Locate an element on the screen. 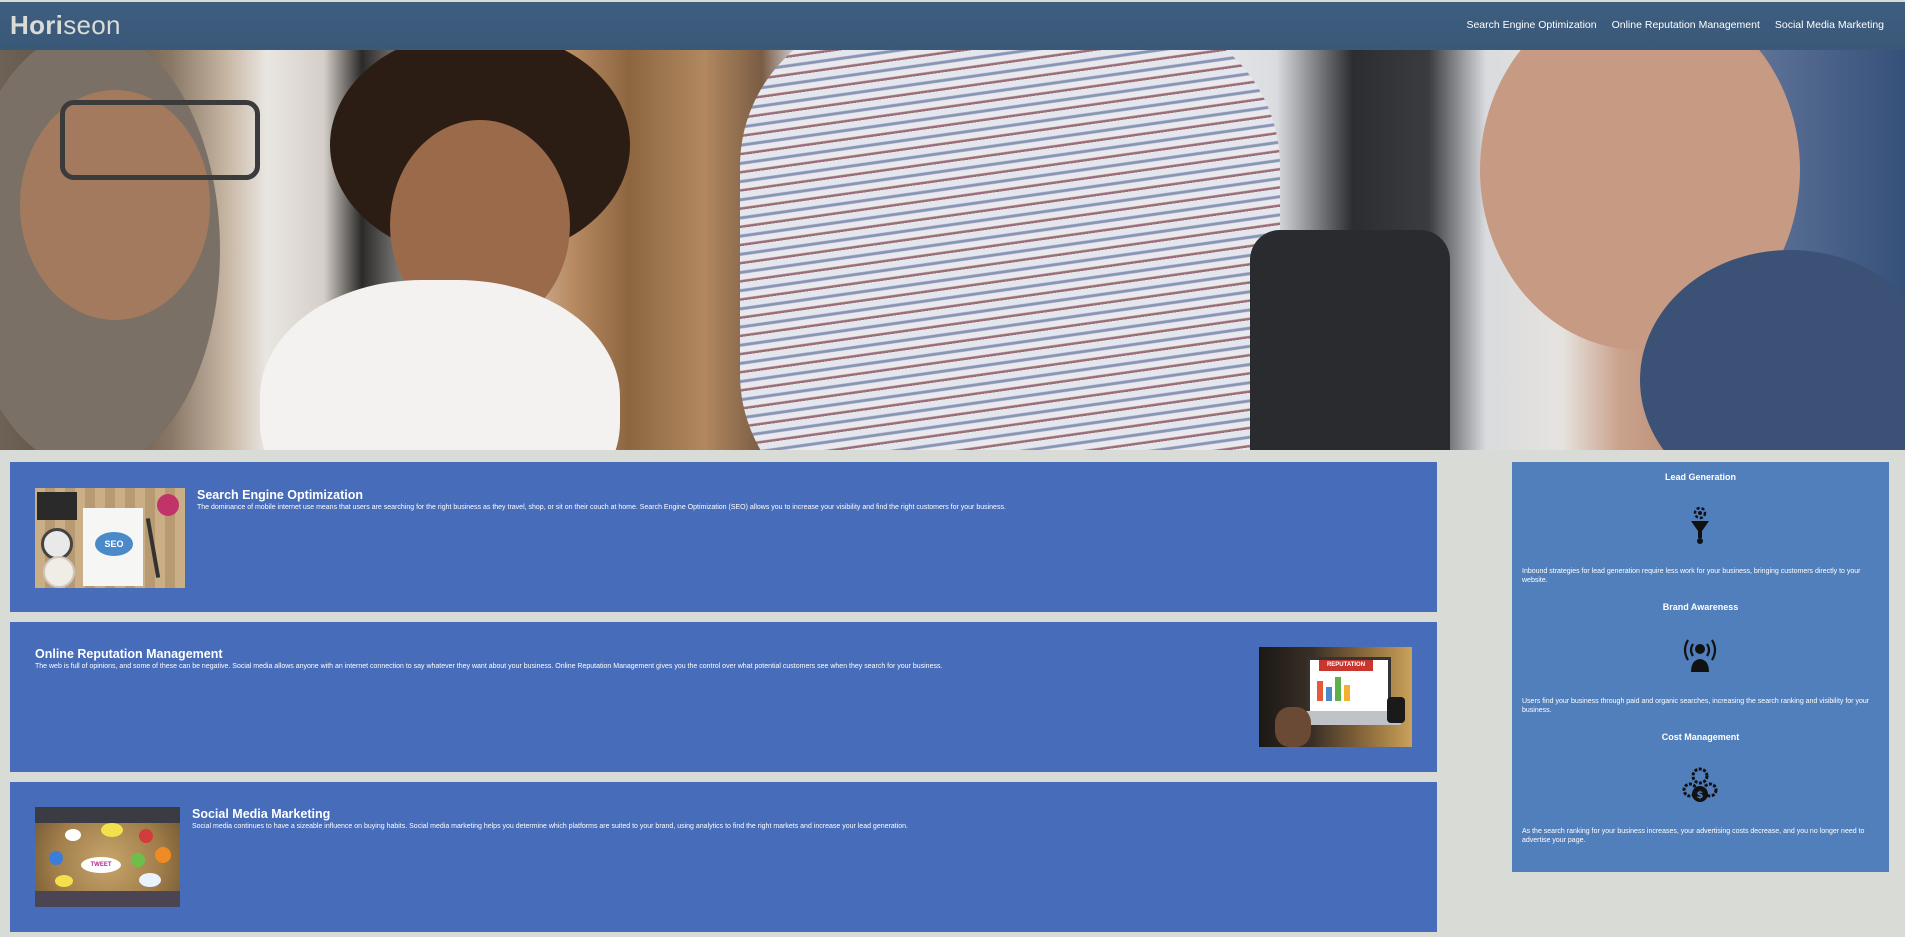 The height and width of the screenshot is (937, 1905). site-logo: Horiseon is located at coordinates (65, 25).